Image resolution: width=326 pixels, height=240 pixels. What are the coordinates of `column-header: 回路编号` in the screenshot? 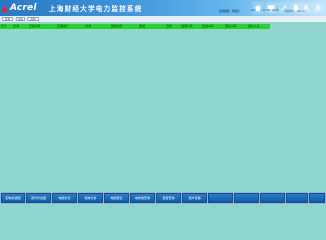 It's located at (63, 26).